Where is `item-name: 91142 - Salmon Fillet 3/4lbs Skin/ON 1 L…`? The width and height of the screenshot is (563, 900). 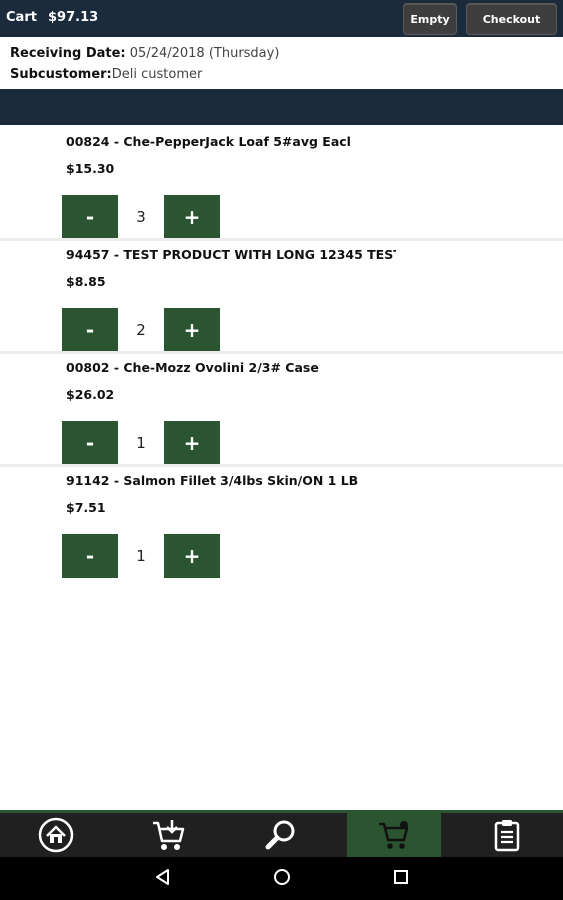
item-name: 91142 - Salmon Fillet 3/4lbs Skin/ON 1 L… is located at coordinates (212, 480).